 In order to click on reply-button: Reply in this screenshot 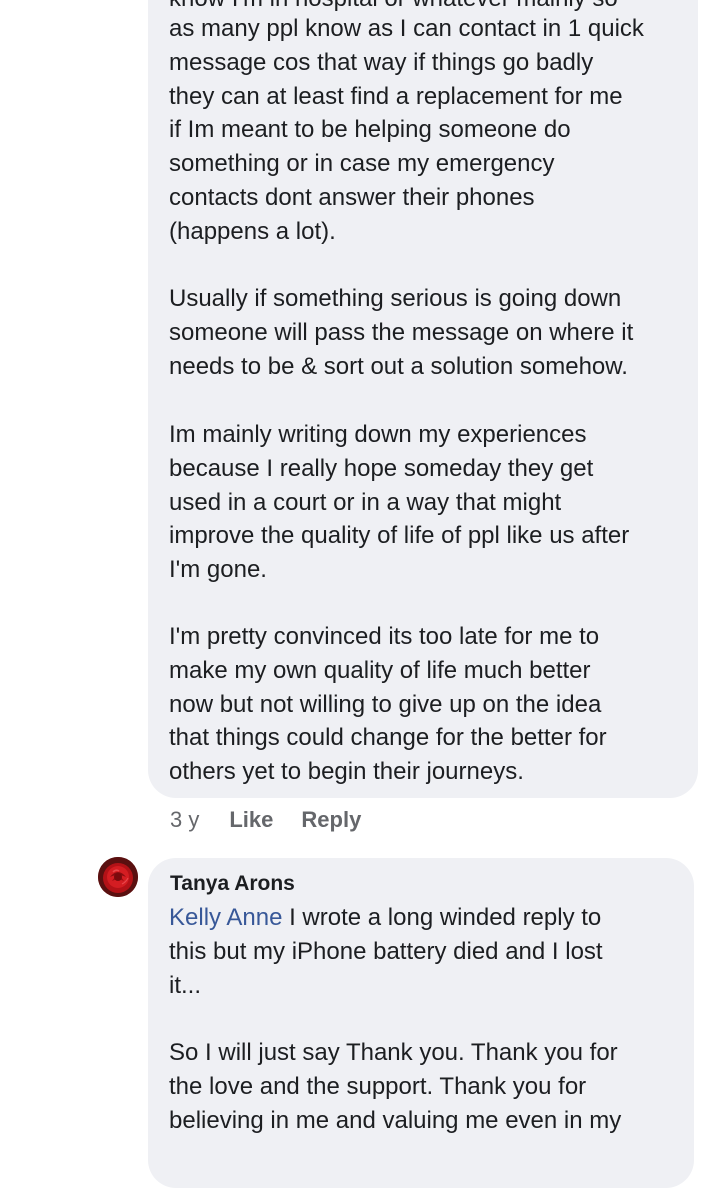, I will do `click(331, 820)`.